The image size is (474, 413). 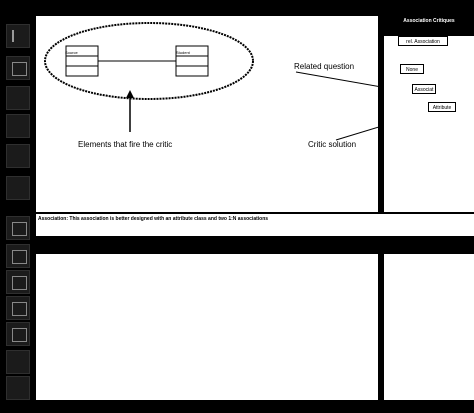 I want to click on class-icon, so click(x=19, y=69).